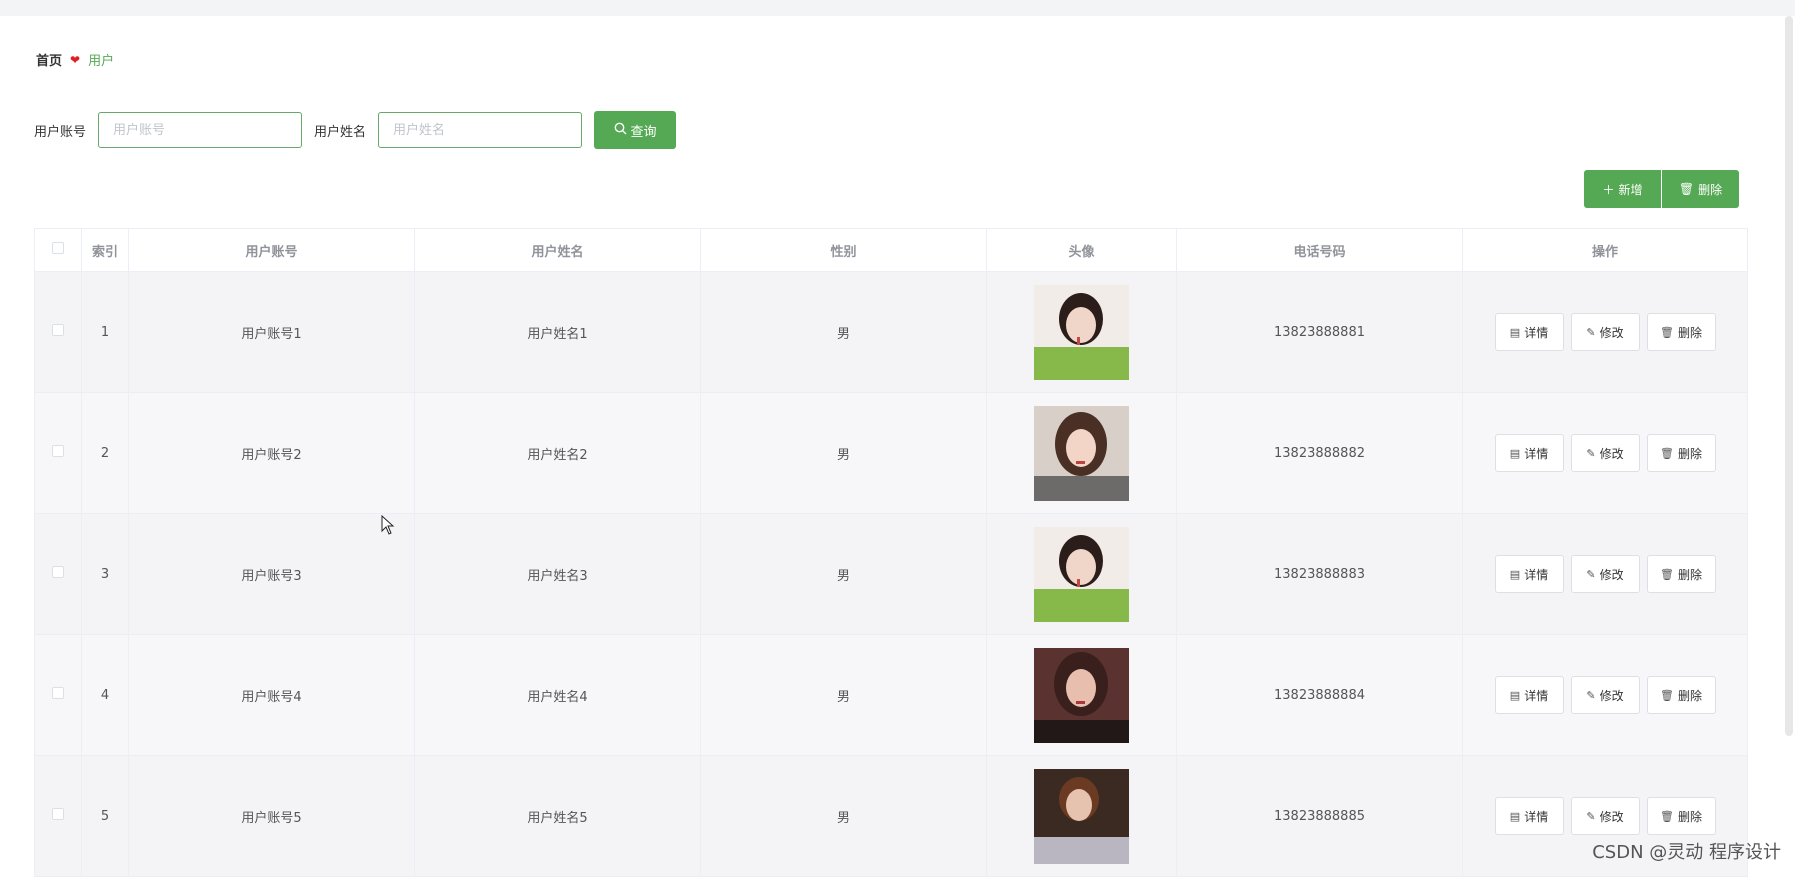 This screenshot has width=1795, height=877. Describe the element at coordinates (1630, 189) in the screenshot. I see `add-button-label: 新增` at that location.